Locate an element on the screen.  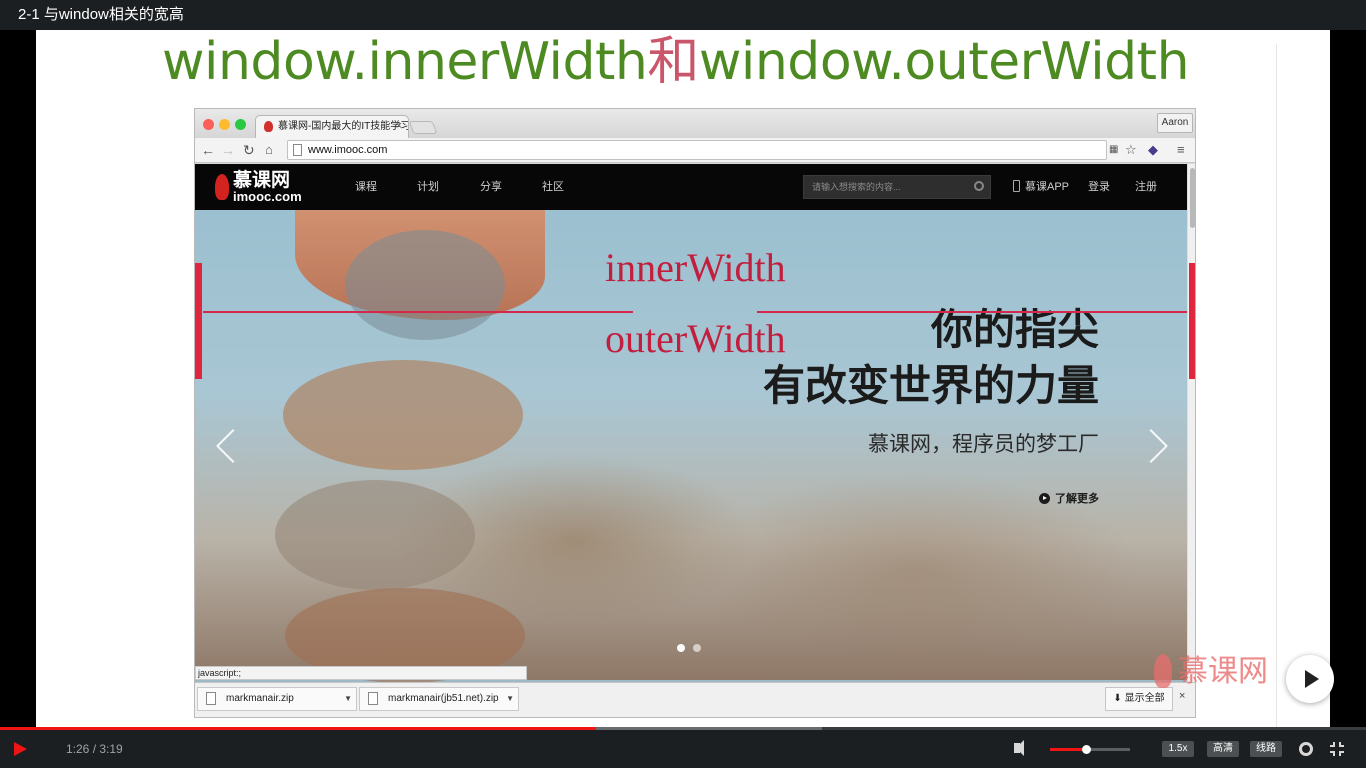
page-scrollbar is located at coordinates (1191, 423).